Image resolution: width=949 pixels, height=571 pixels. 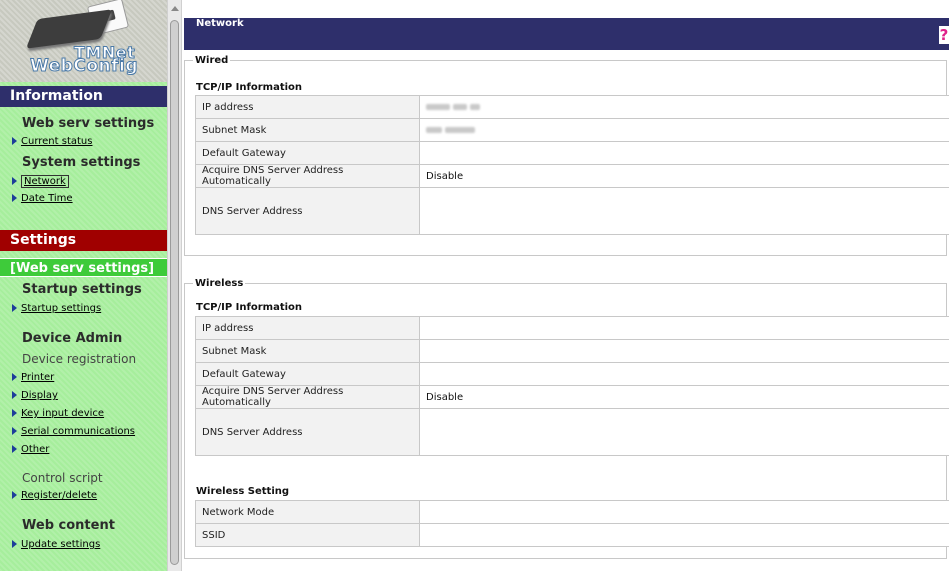 What do you see at coordinates (73, 431) in the screenshot?
I see `nav-link-serial-communications: Serial communications` at bounding box center [73, 431].